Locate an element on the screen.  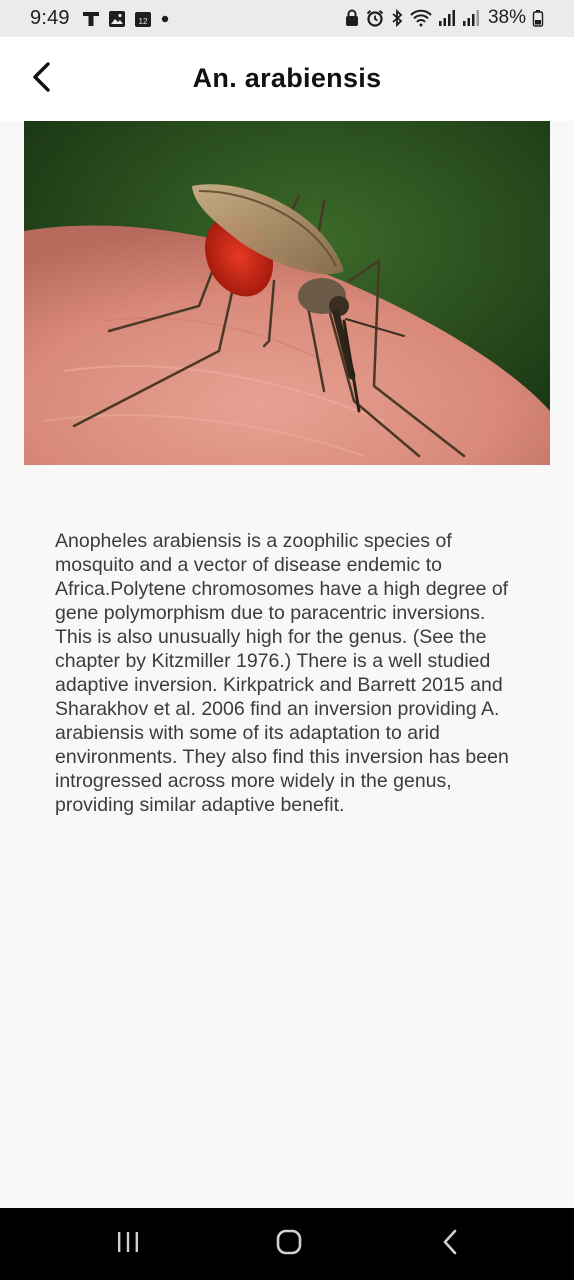
gallery-icon is located at coordinates (117, 19).